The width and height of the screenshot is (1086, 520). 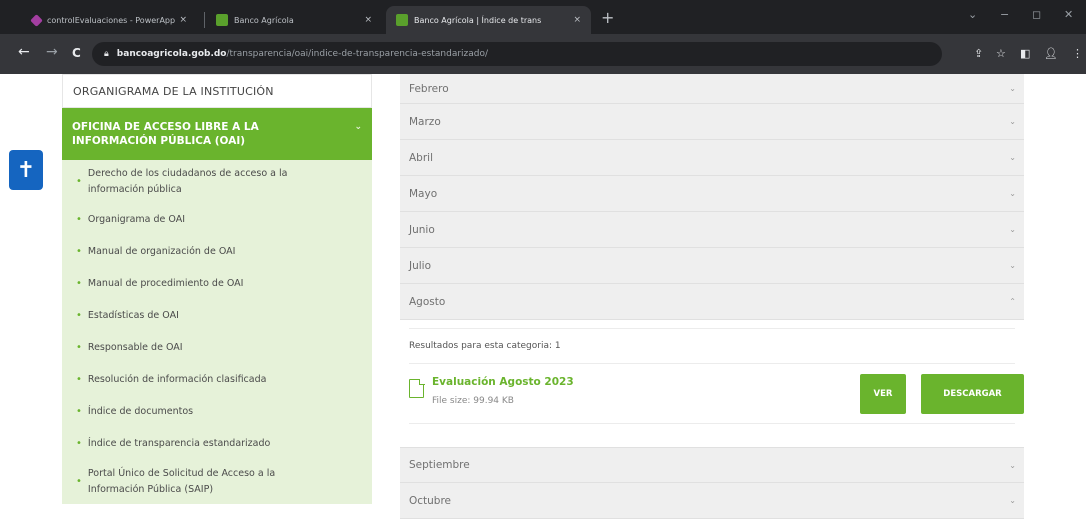 What do you see at coordinates (712, 158) in the screenshot?
I see `accordion-item-abril: Abril ⌄` at bounding box center [712, 158].